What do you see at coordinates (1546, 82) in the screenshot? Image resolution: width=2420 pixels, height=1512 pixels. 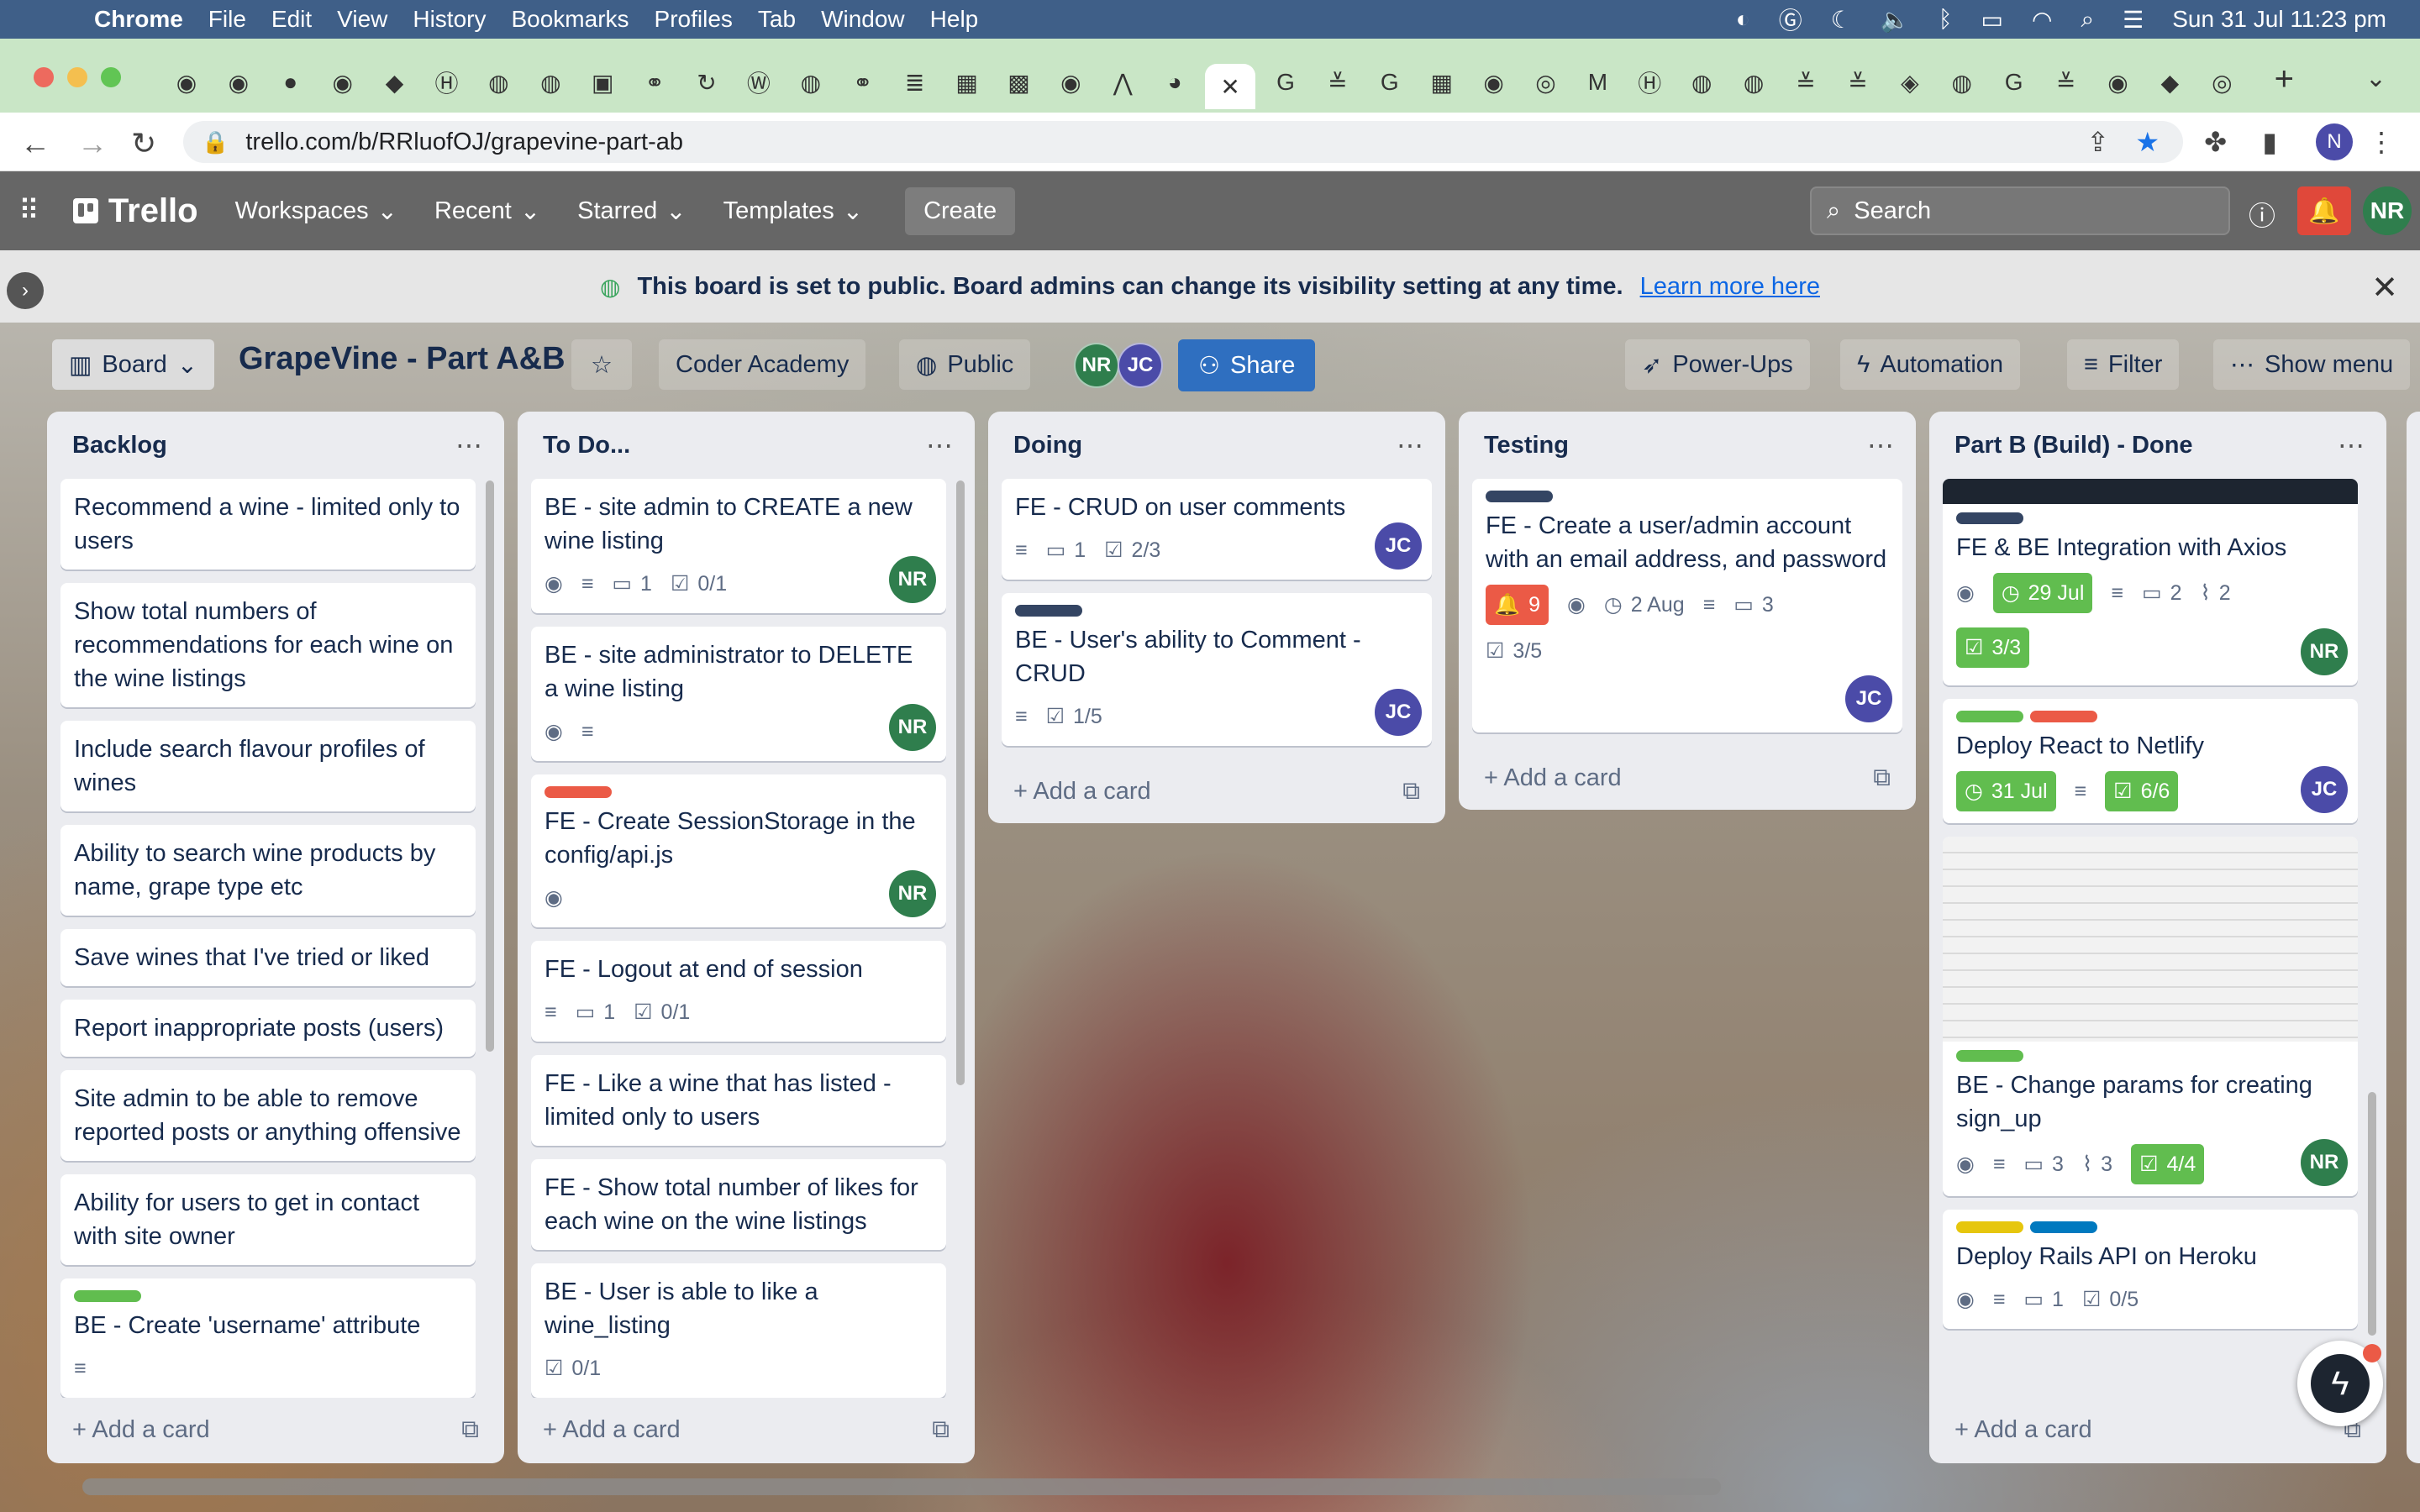 I see `tab-chrome-icon: ◎` at bounding box center [1546, 82].